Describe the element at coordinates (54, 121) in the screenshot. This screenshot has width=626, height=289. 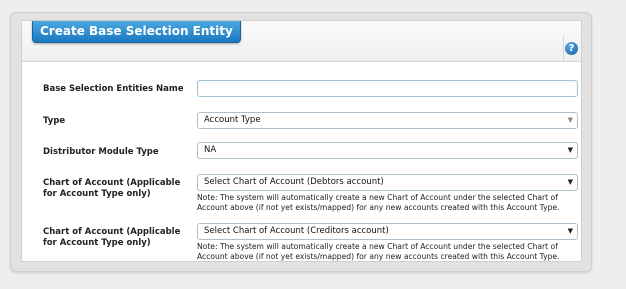
I see `type-label: Type` at that location.